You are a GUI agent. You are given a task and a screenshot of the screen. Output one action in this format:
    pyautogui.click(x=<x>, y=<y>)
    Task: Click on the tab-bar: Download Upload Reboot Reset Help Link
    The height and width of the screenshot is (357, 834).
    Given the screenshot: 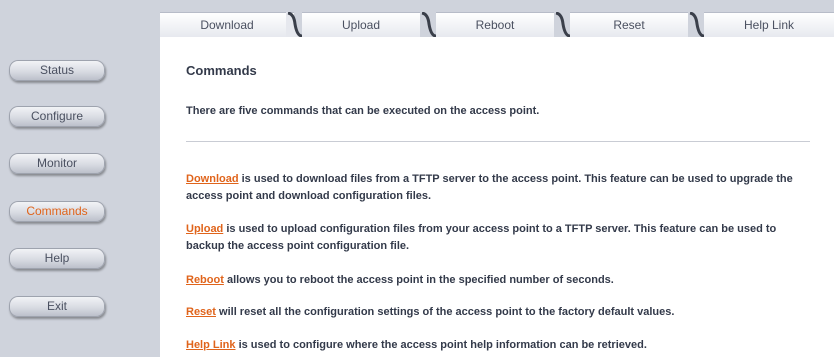 What is the action you would take?
    pyautogui.click(x=497, y=25)
    